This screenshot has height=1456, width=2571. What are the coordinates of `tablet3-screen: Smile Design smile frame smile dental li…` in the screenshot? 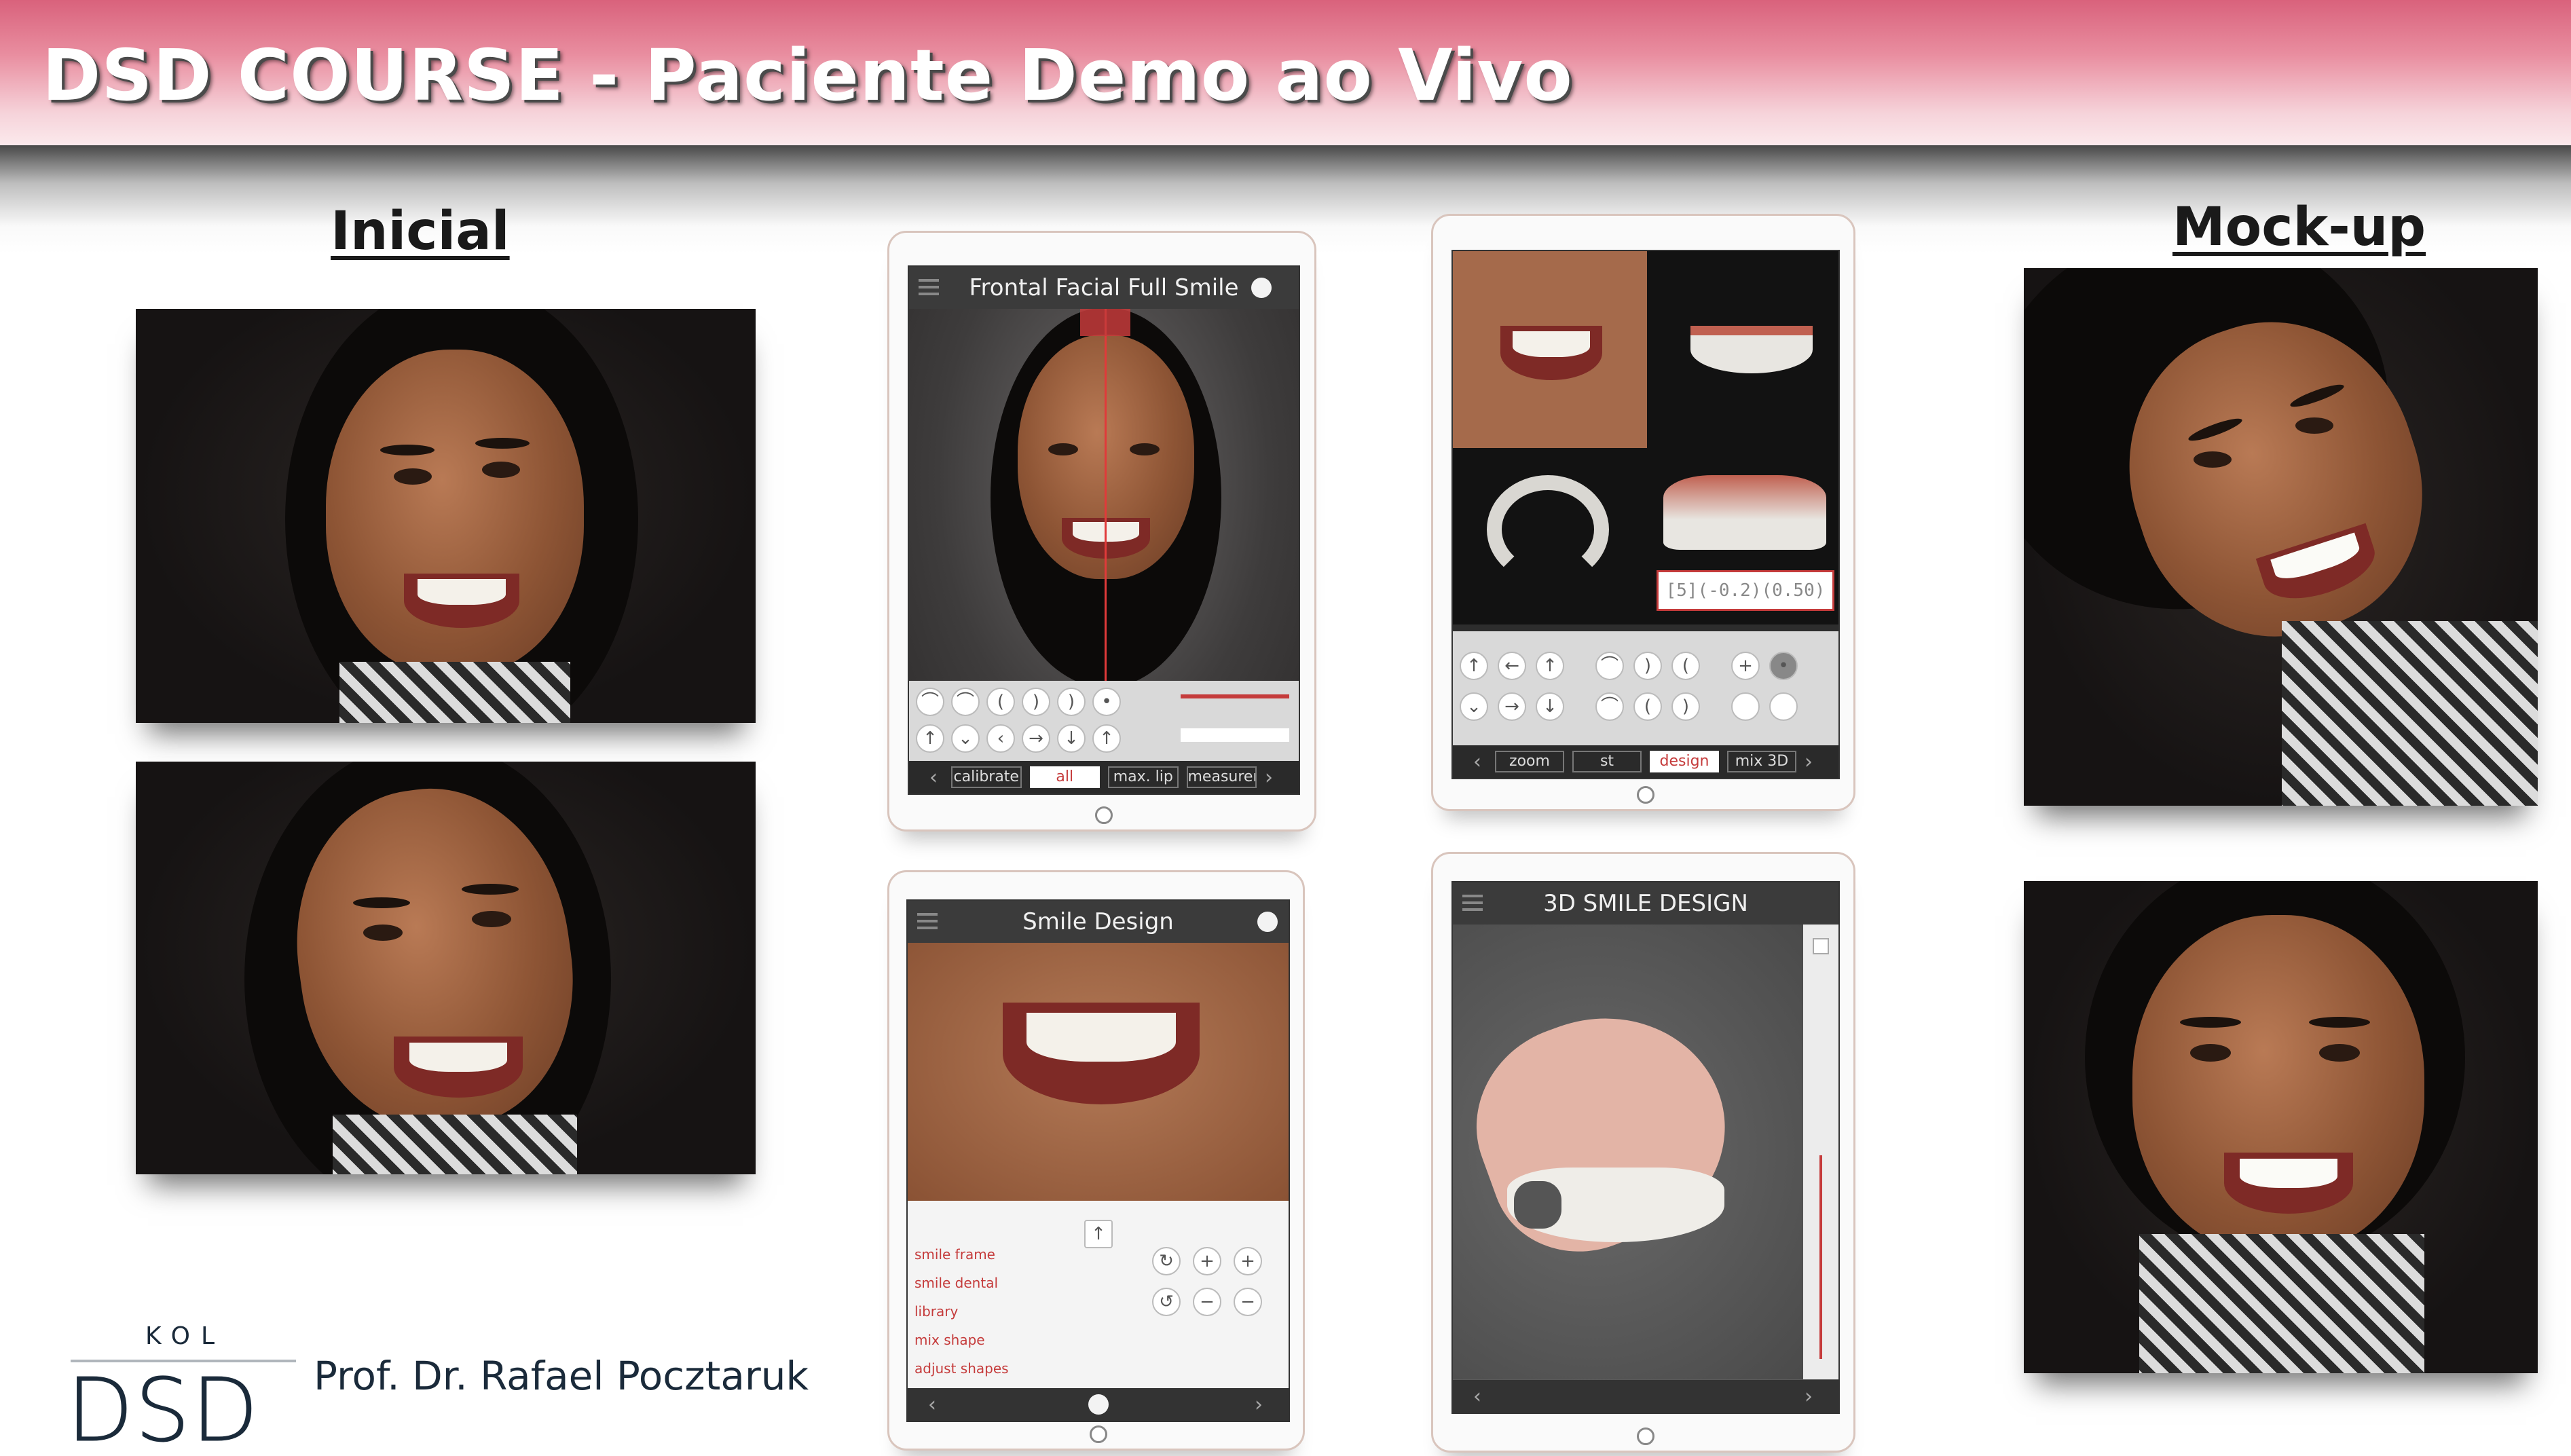 It's located at (1098, 1161).